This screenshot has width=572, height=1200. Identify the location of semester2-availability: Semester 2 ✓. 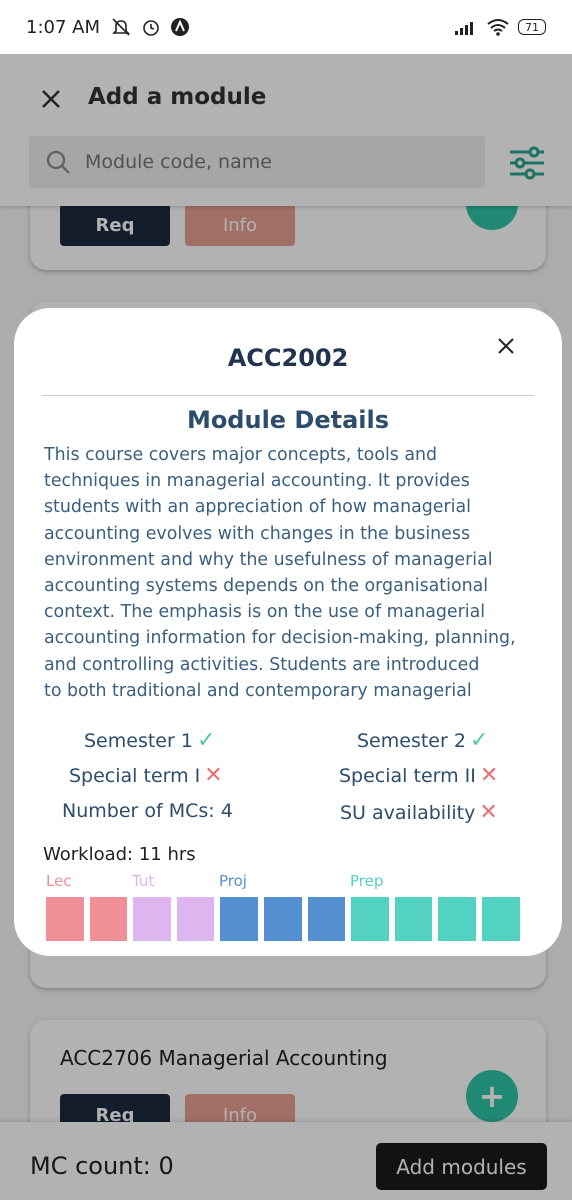
(422, 740).